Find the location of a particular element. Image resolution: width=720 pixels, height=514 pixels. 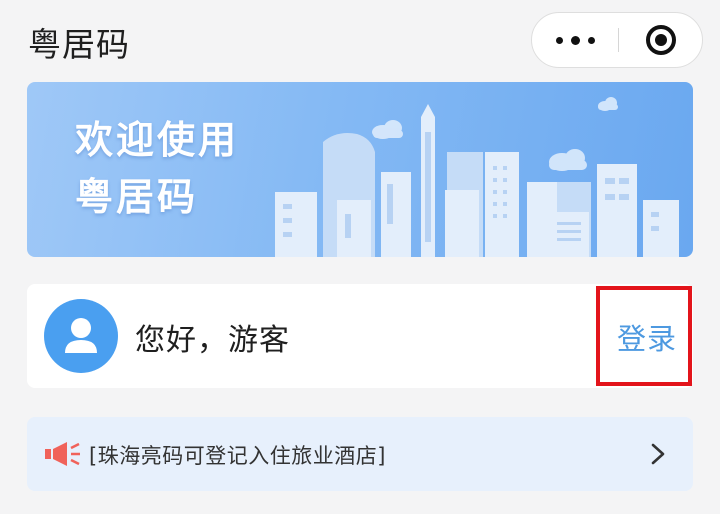

chevron-right-icon is located at coordinates (658, 454).